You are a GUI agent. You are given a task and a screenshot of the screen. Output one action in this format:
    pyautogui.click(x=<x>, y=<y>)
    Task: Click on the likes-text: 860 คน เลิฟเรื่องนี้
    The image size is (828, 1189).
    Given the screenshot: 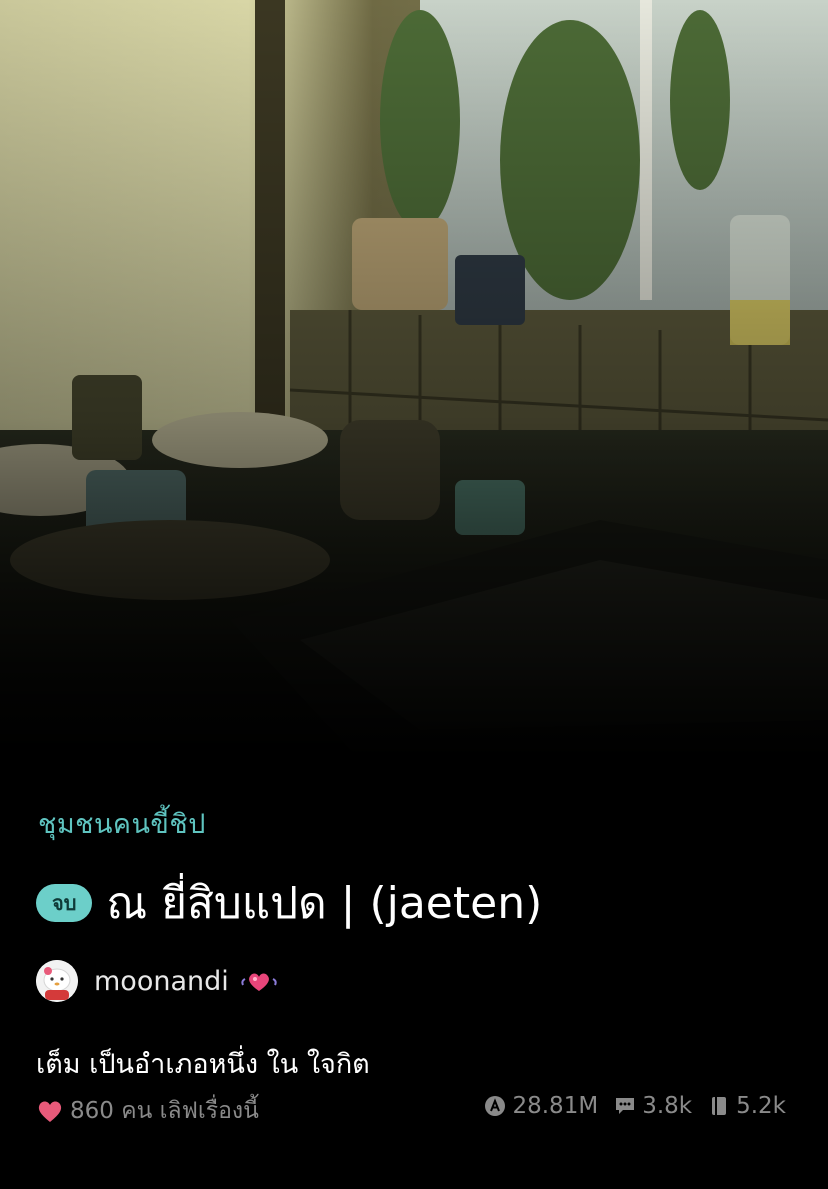 What is the action you would take?
    pyautogui.click(x=164, y=1111)
    